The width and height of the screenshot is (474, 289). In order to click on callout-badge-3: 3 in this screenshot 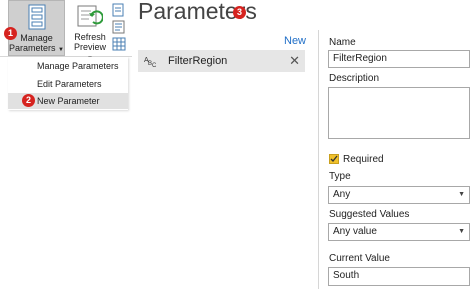, I will do `click(239, 12)`.